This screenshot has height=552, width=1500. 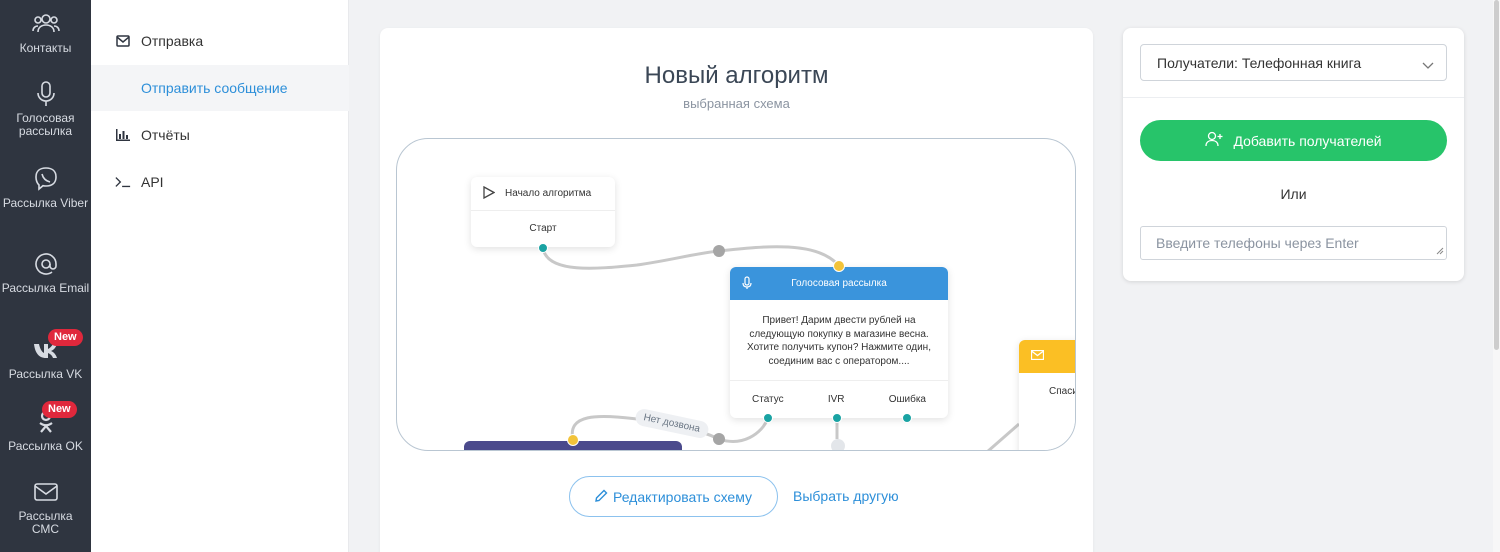 I want to click on start-node-title: Начало алгоритма, so click(x=548, y=193).